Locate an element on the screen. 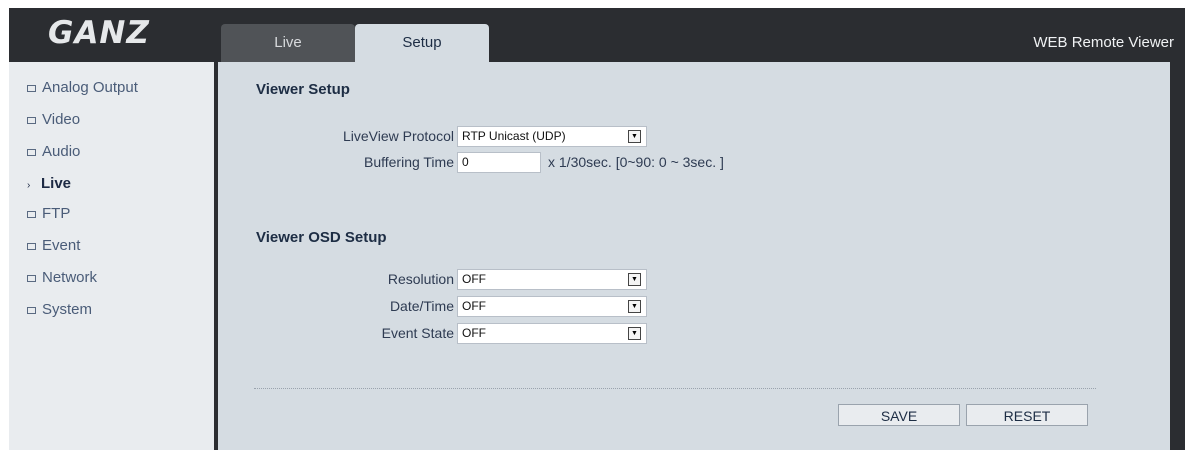 Image resolution: width=1190 pixels, height=451 pixels. liveview-protocol-label: LiveView Protocol is located at coordinates (398, 136).